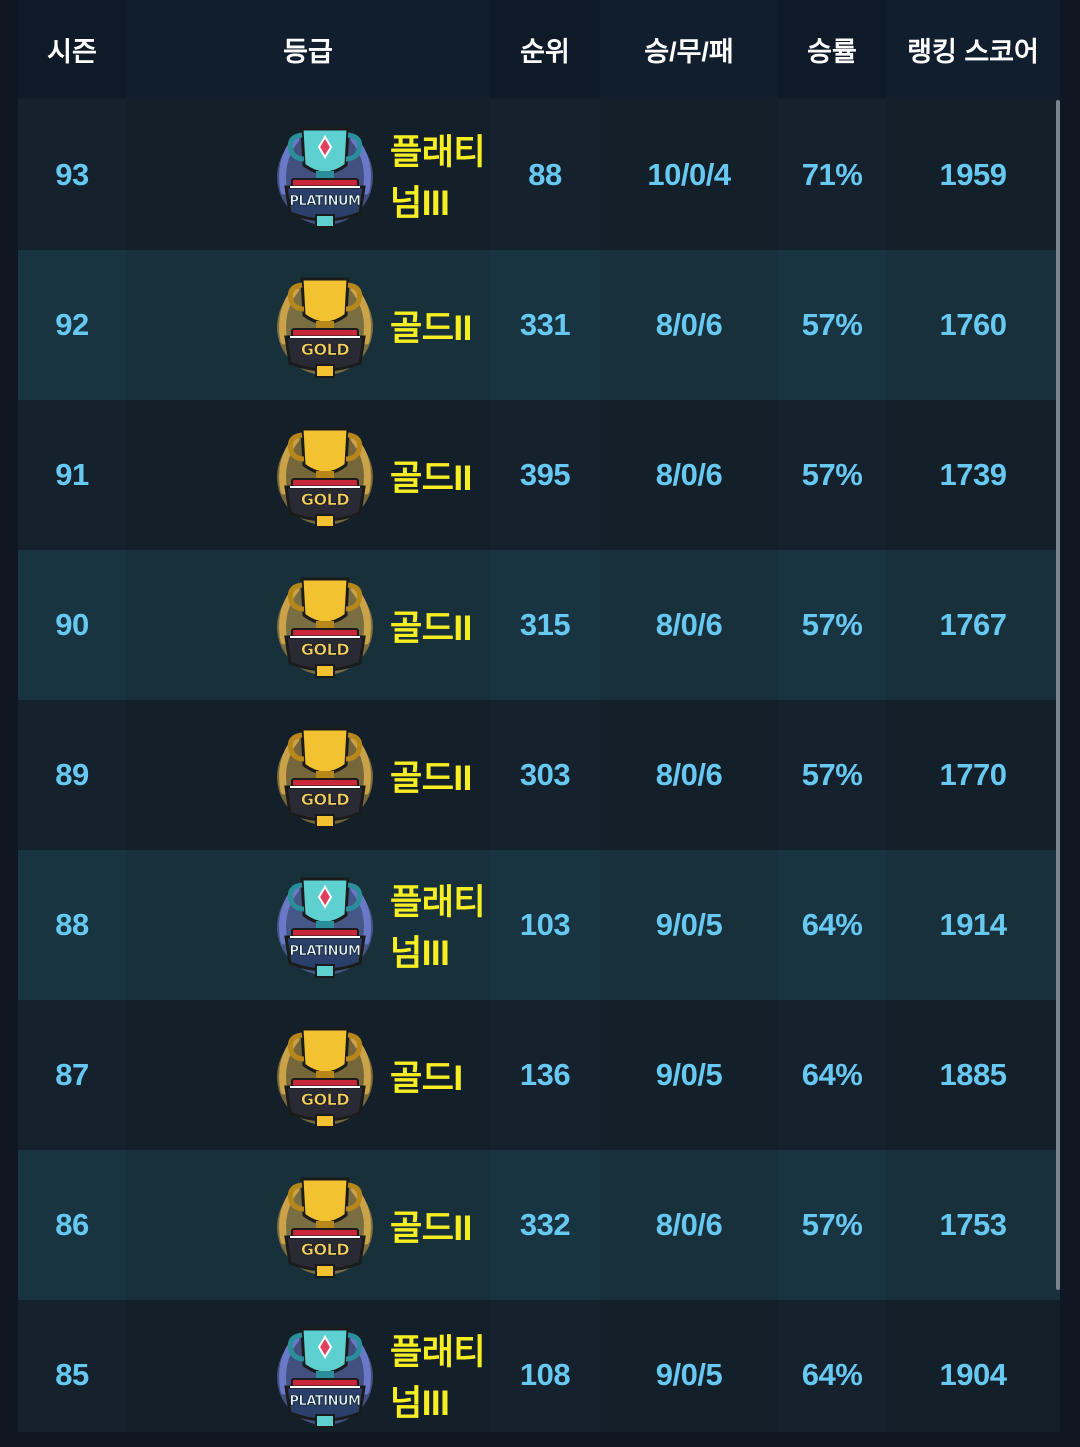  What do you see at coordinates (973, 175) in the screenshot?
I see `ranking-score-cell: 1959` at bounding box center [973, 175].